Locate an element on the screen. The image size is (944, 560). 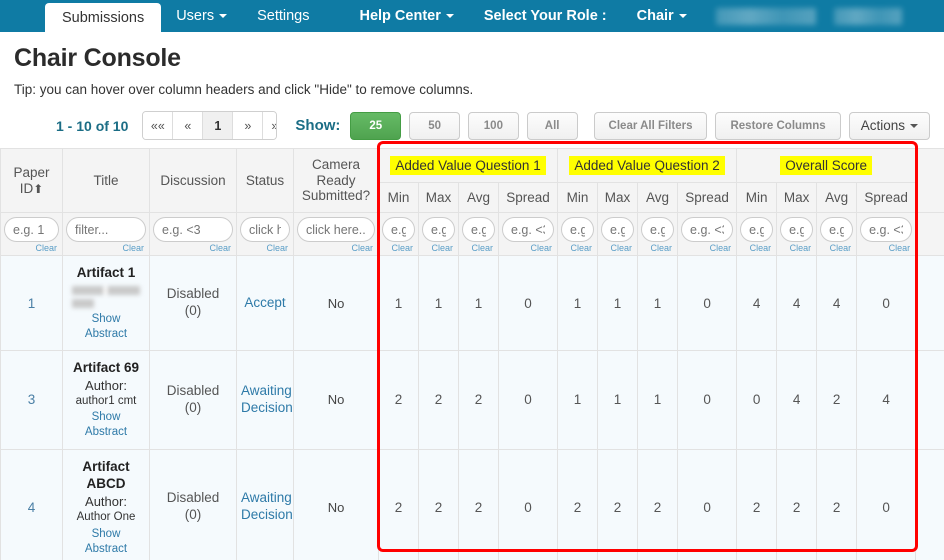
filter-clear-title: Clear is located at coordinates (106, 248).